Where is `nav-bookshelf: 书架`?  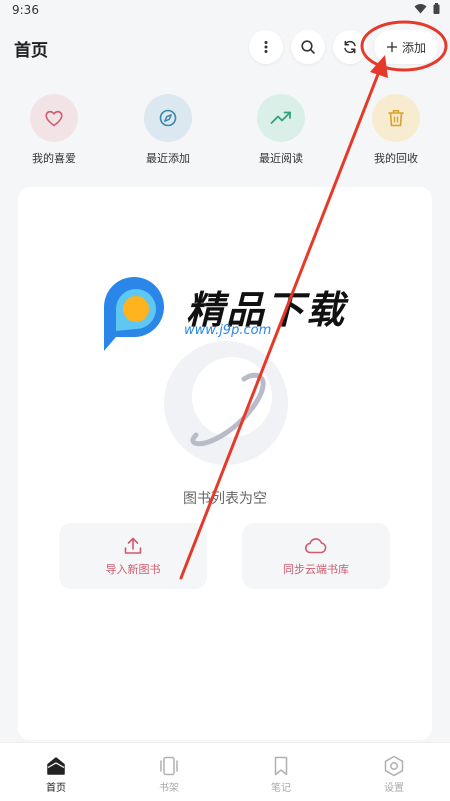
nav-bookshelf: 书架 is located at coordinates (169, 774).